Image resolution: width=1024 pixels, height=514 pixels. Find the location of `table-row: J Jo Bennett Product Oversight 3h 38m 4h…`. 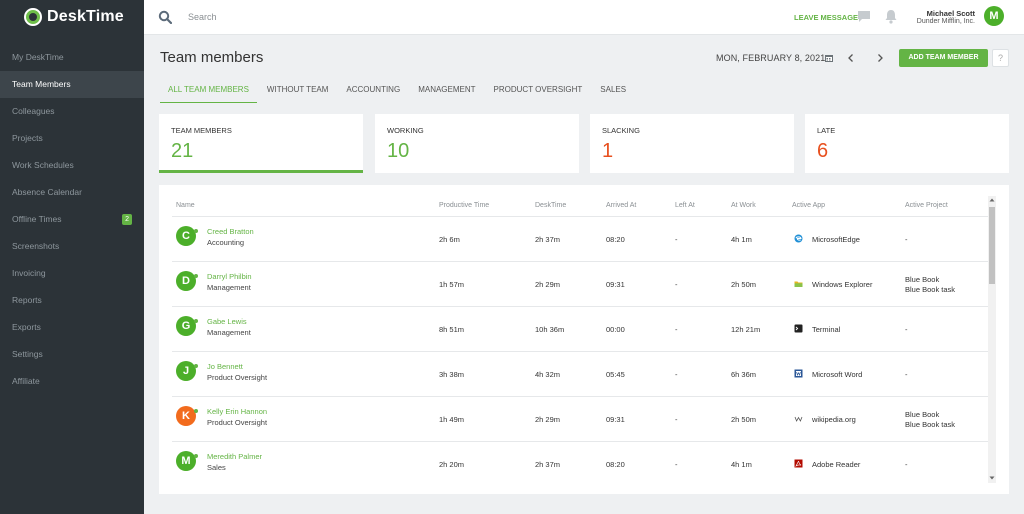

table-row: J Jo Bennett Product Oversight 3h 38m 4h… is located at coordinates (580, 373).